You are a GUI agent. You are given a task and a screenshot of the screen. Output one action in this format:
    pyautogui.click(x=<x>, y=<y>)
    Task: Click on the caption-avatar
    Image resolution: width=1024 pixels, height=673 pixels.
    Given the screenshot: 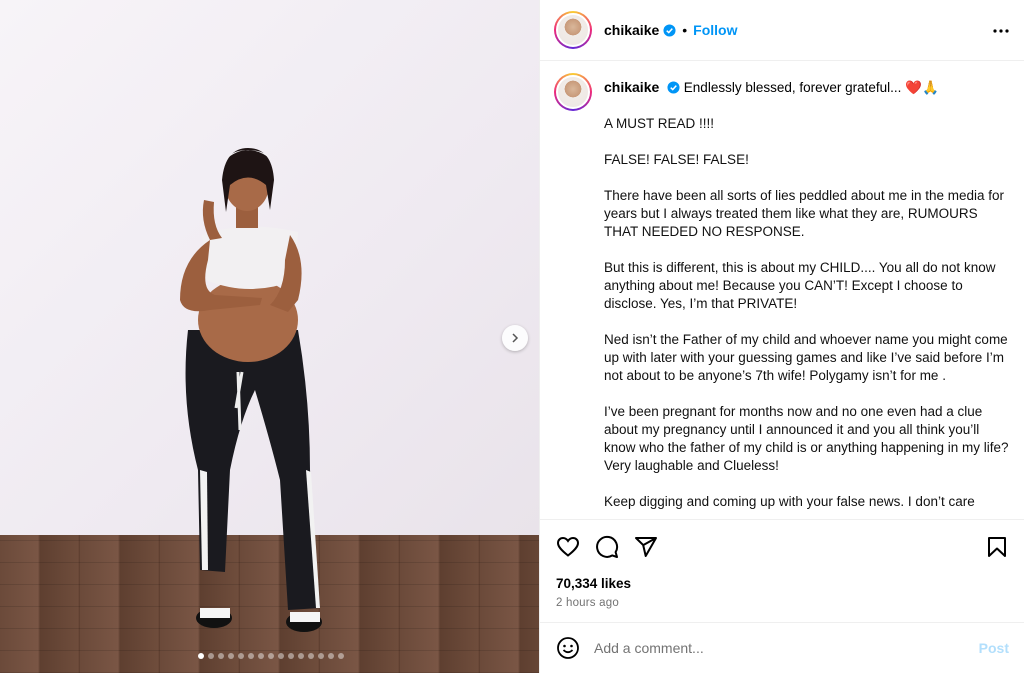 What is the action you would take?
    pyautogui.click(x=573, y=92)
    